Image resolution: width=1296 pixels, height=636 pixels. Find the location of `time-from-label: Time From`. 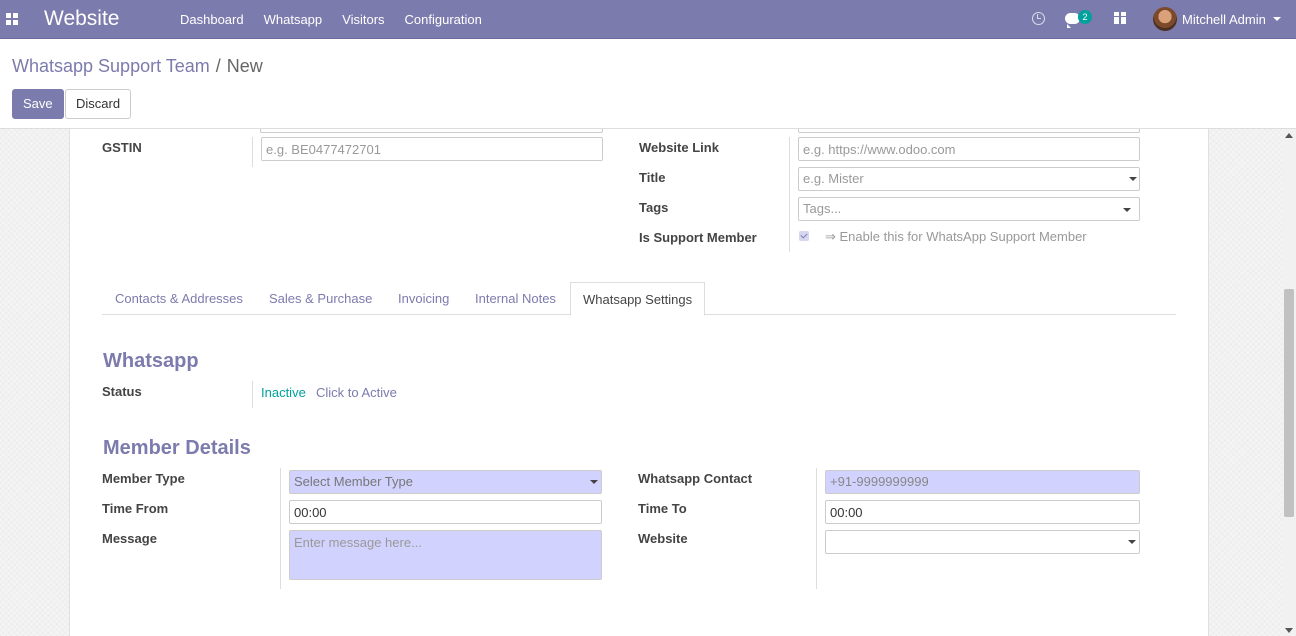

time-from-label: Time From is located at coordinates (135, 508).